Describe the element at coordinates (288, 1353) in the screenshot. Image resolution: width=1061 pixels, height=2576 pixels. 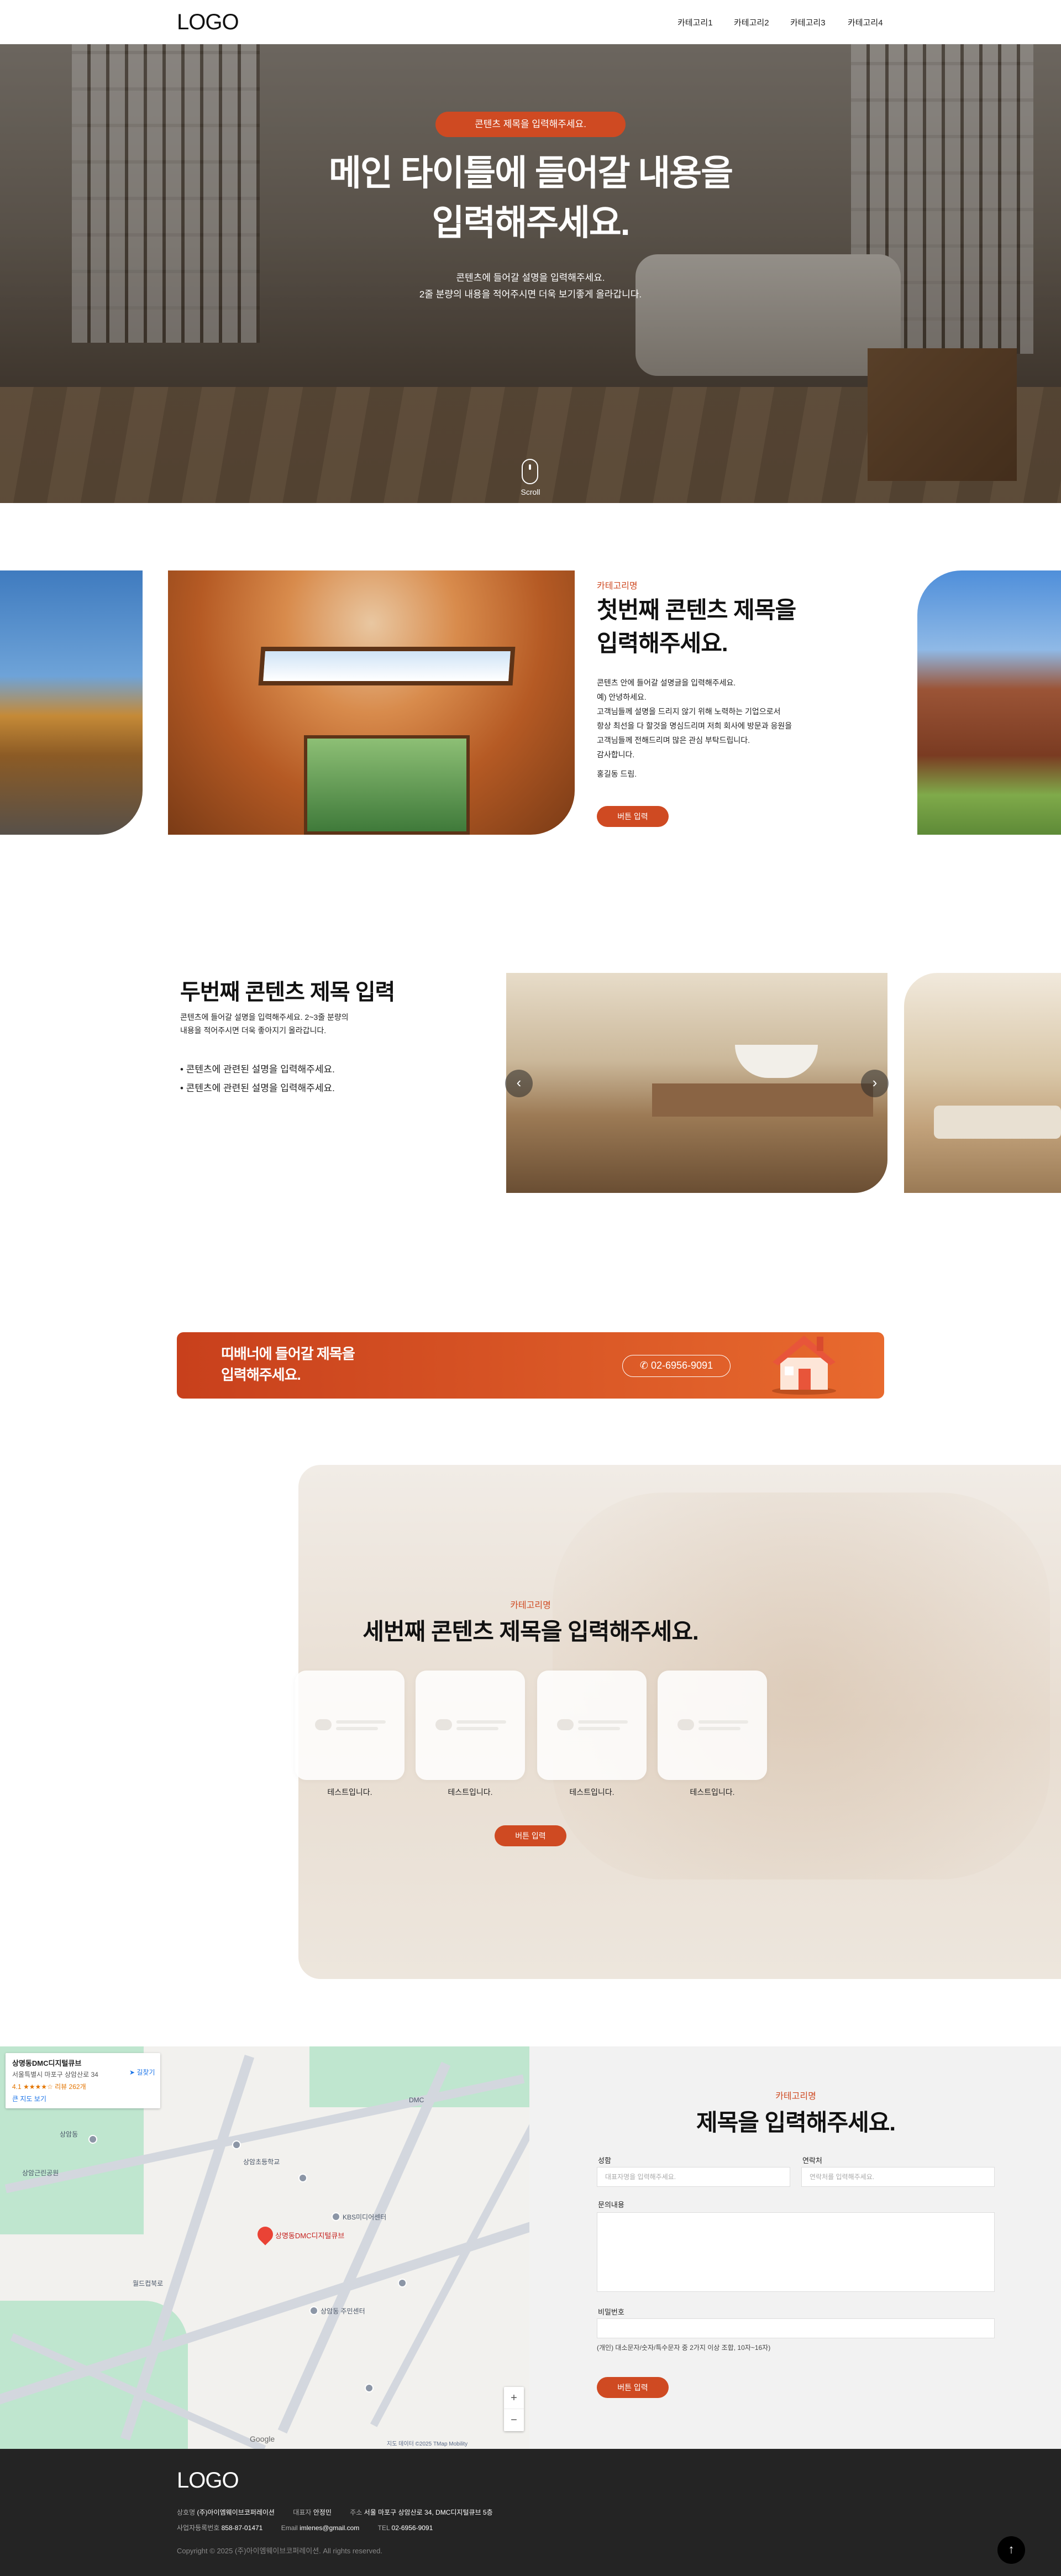
I see `banner-title-line1: 띠배너에 들어갈 제목을` at that location.